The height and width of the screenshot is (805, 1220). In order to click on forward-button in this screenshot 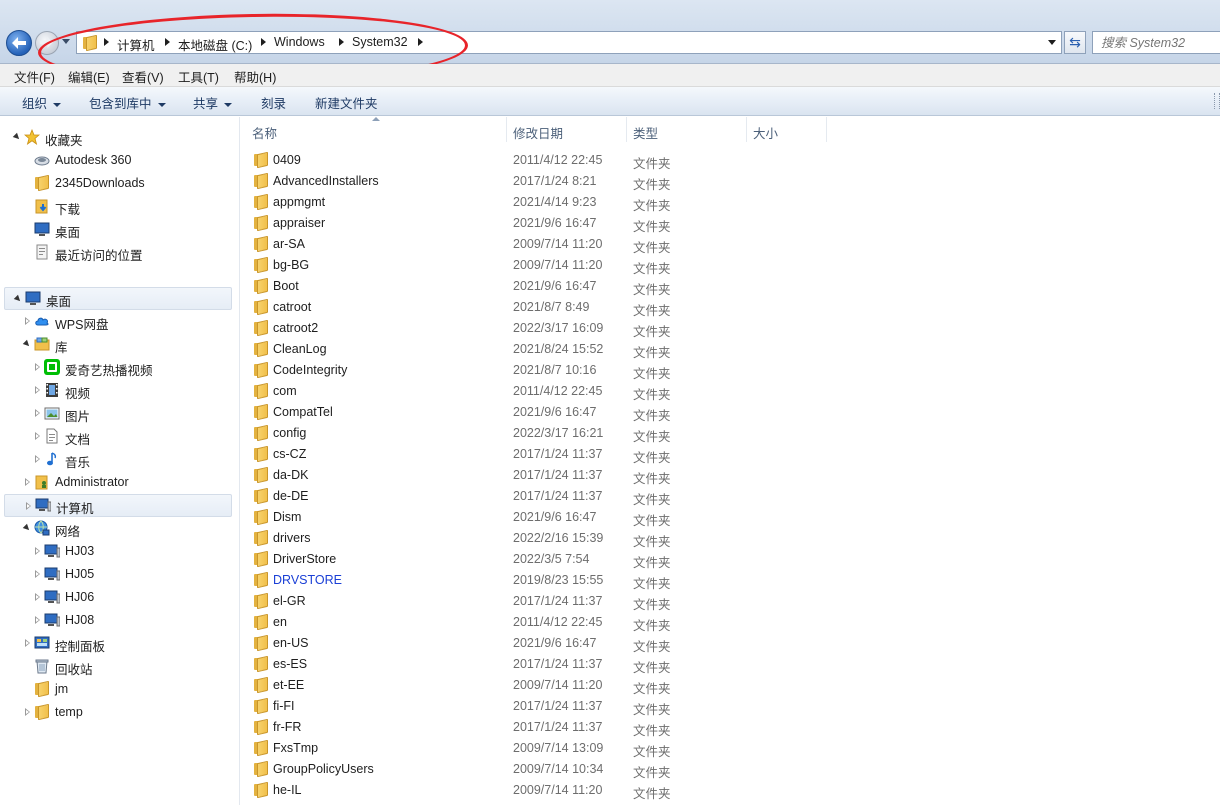, I will do `click(47, 43)`.